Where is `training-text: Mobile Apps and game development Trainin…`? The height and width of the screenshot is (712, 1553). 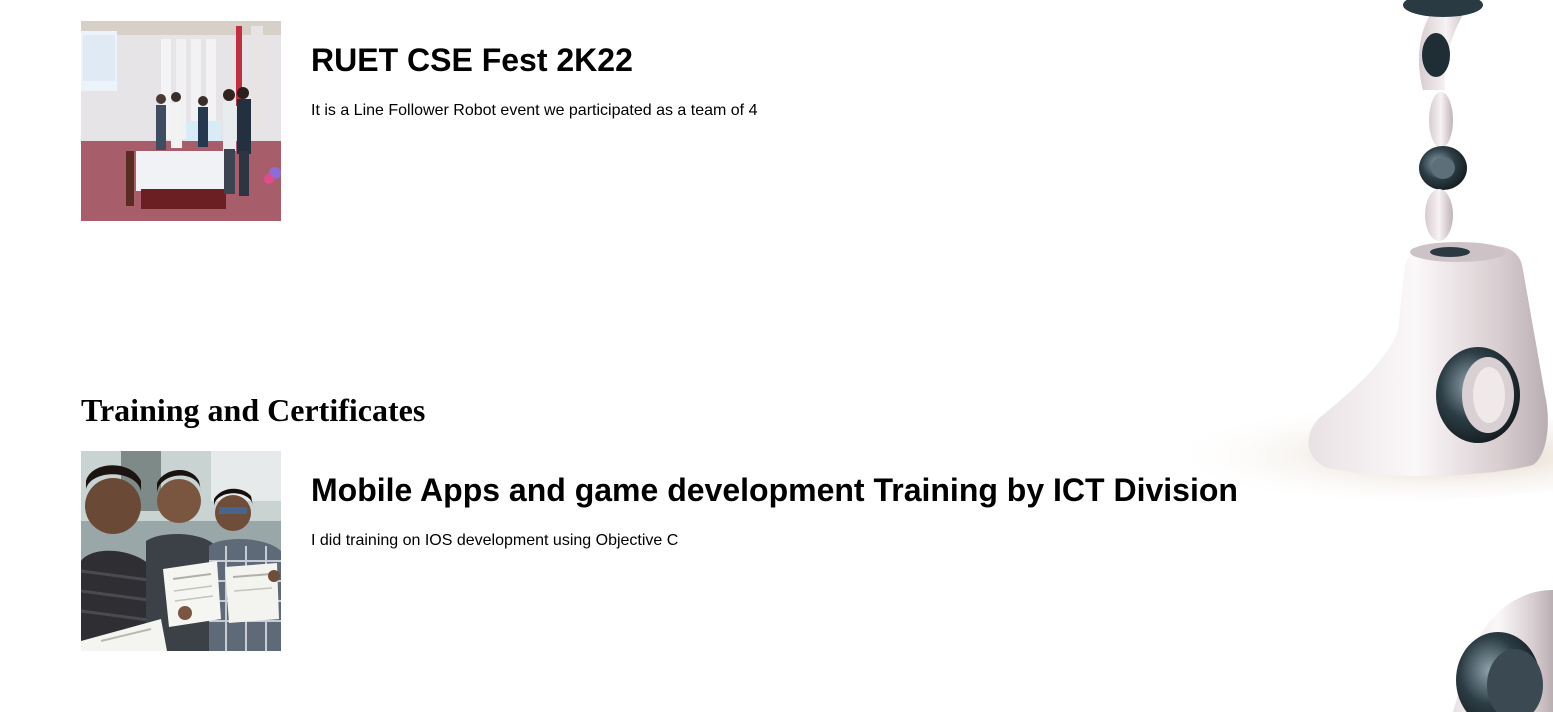 training-text: Mobile Apps and game development Trainin… is located at coordinates (774, 501).